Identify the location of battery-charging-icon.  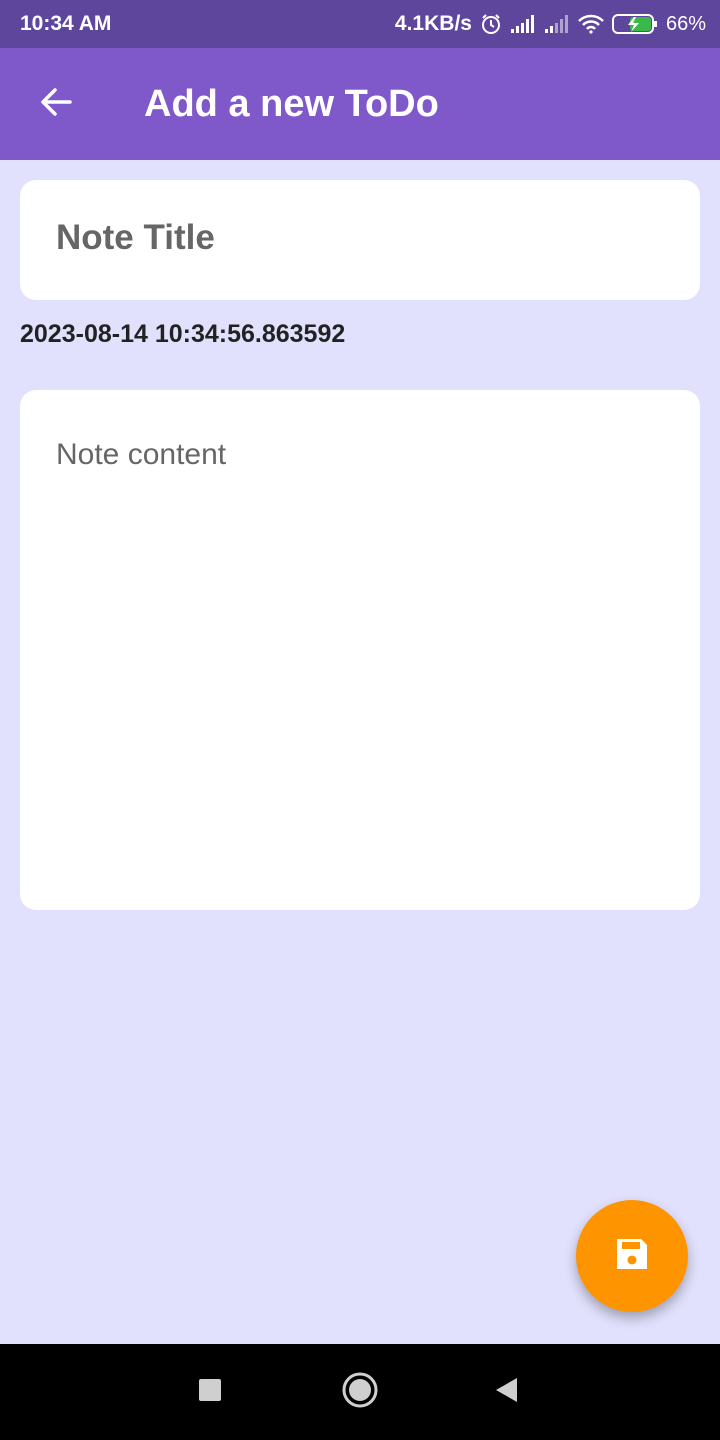
(634, 24).